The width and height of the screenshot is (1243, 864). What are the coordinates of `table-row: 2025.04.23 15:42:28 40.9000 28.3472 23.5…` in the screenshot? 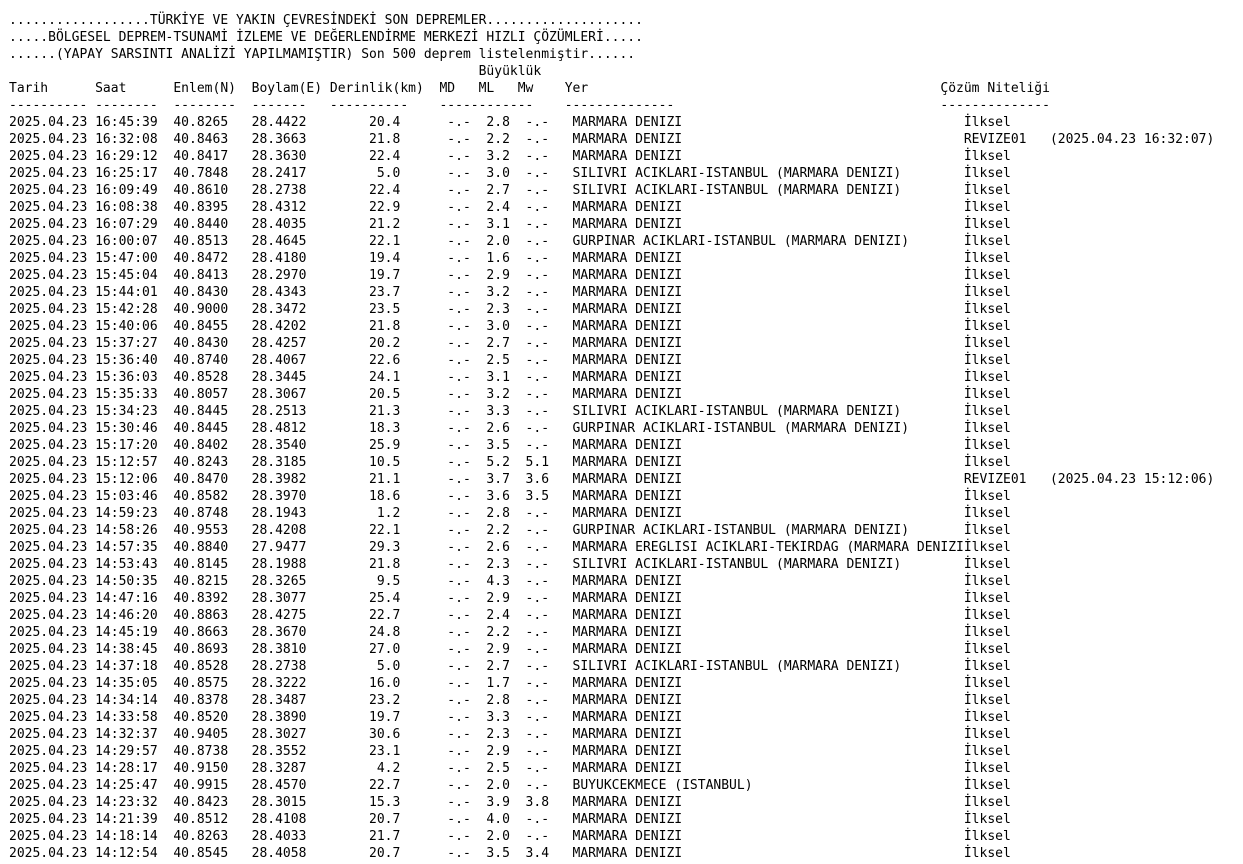 It's located at (510, 309).